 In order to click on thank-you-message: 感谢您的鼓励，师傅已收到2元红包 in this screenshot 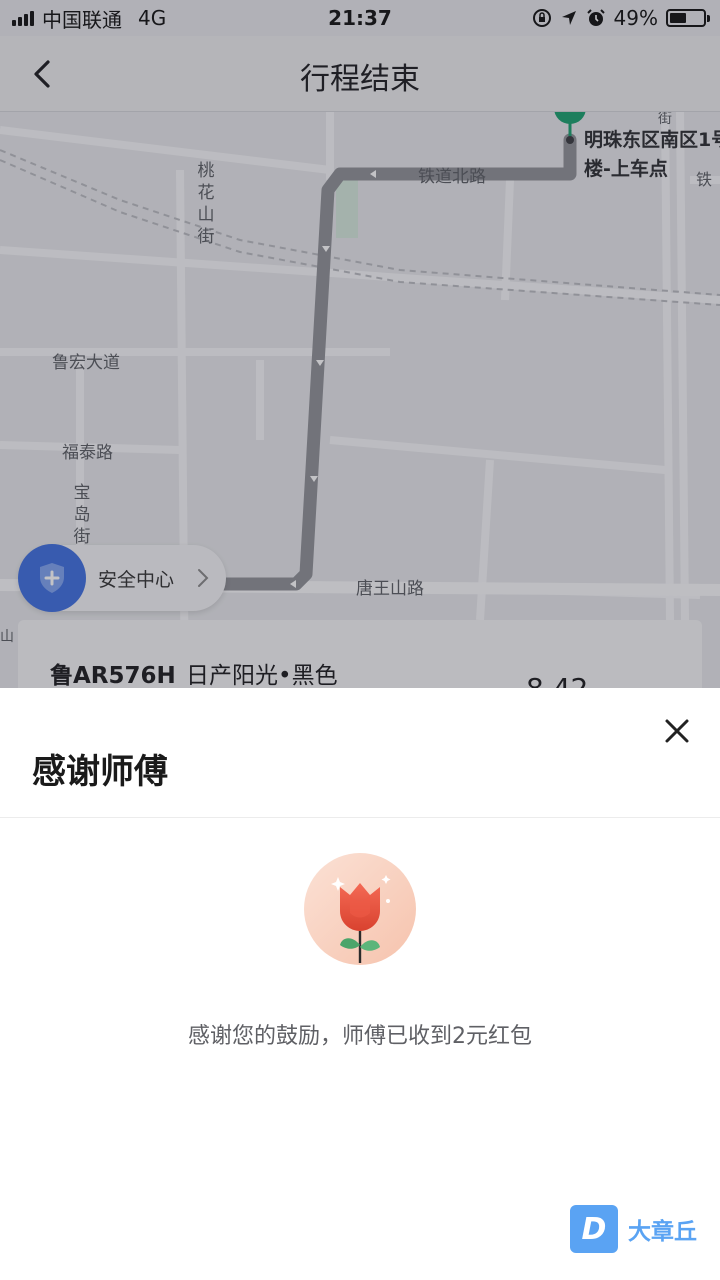, I will do `click(360, 1036)`.